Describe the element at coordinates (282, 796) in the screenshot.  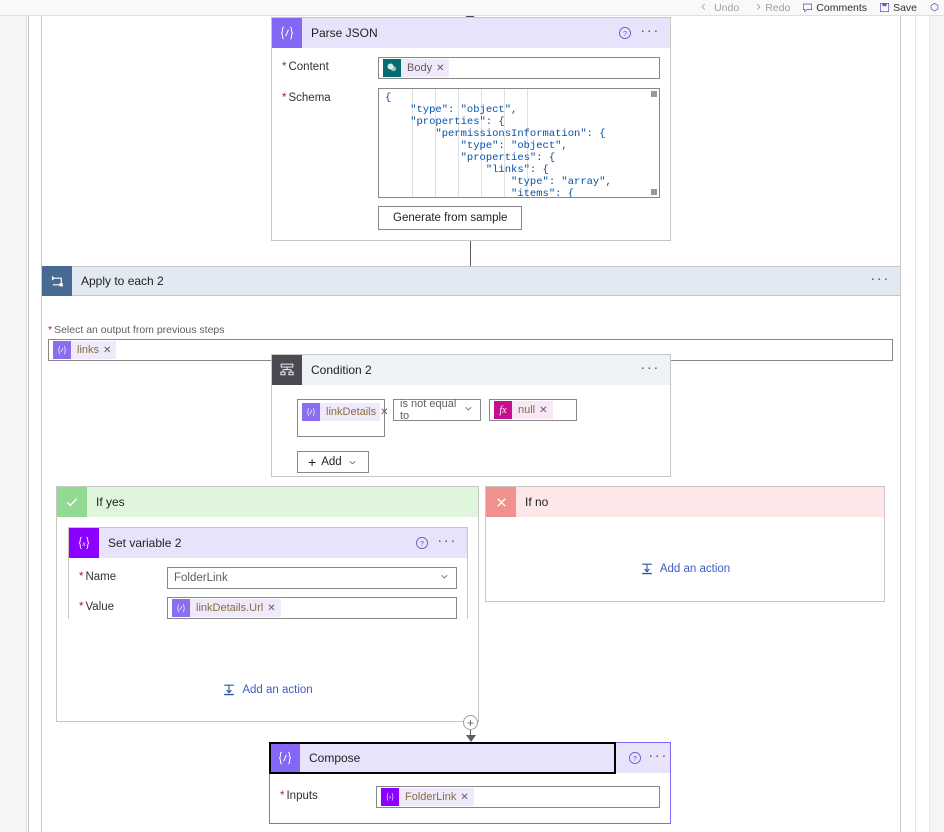
I see `inputs-required-marker: *` at that location.